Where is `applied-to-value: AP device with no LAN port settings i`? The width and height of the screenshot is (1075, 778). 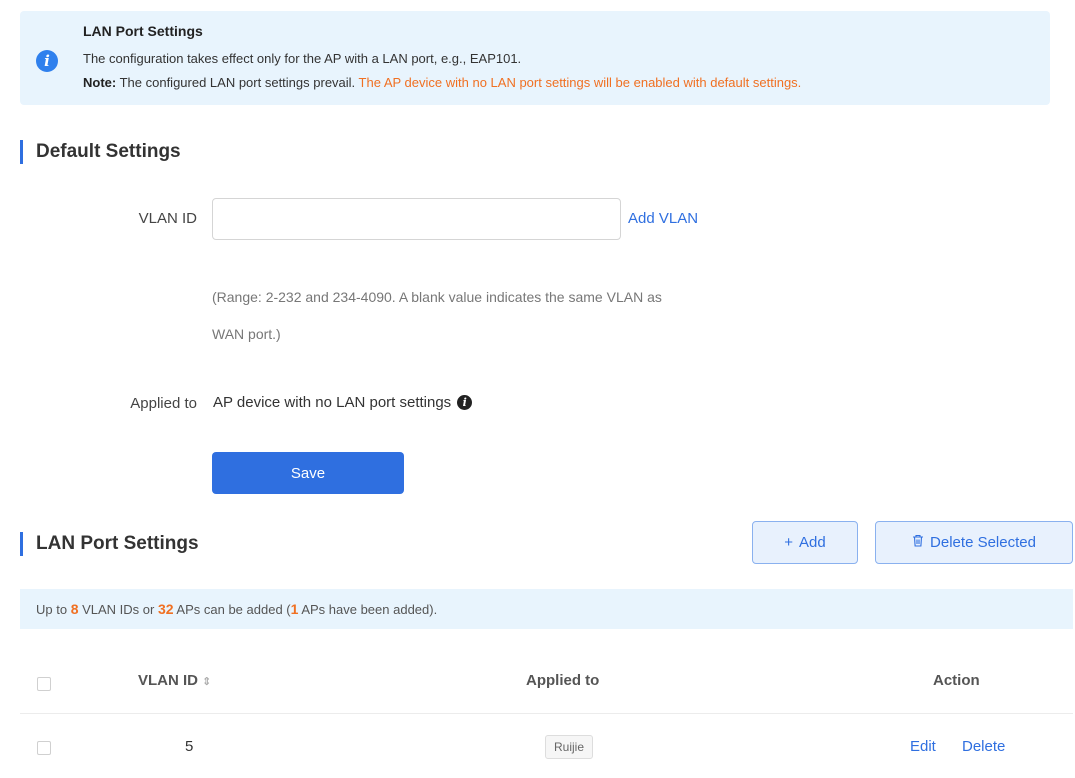 applied-to-value: AP device with no LAN port settings i is located at coordinates (343, 402).